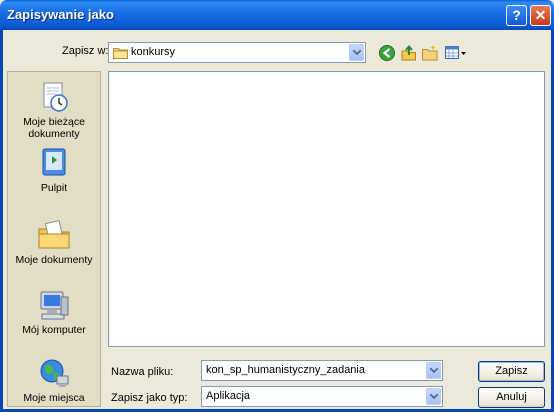 This screenshot has height=412, width=554. I want to click on window-title: Zapisywanie jako, so click(60, 14).